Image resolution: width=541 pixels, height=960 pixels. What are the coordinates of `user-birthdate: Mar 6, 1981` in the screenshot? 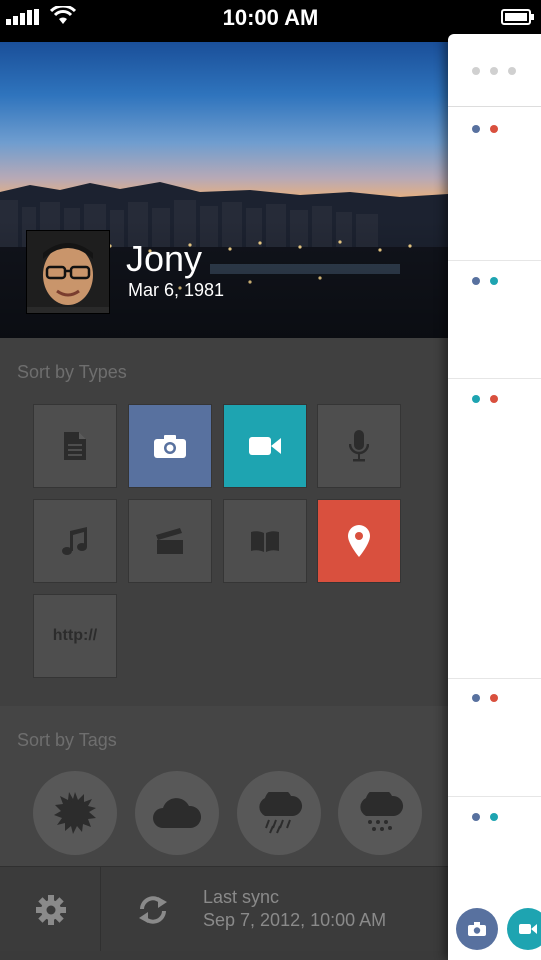 It's located at (176, 290).